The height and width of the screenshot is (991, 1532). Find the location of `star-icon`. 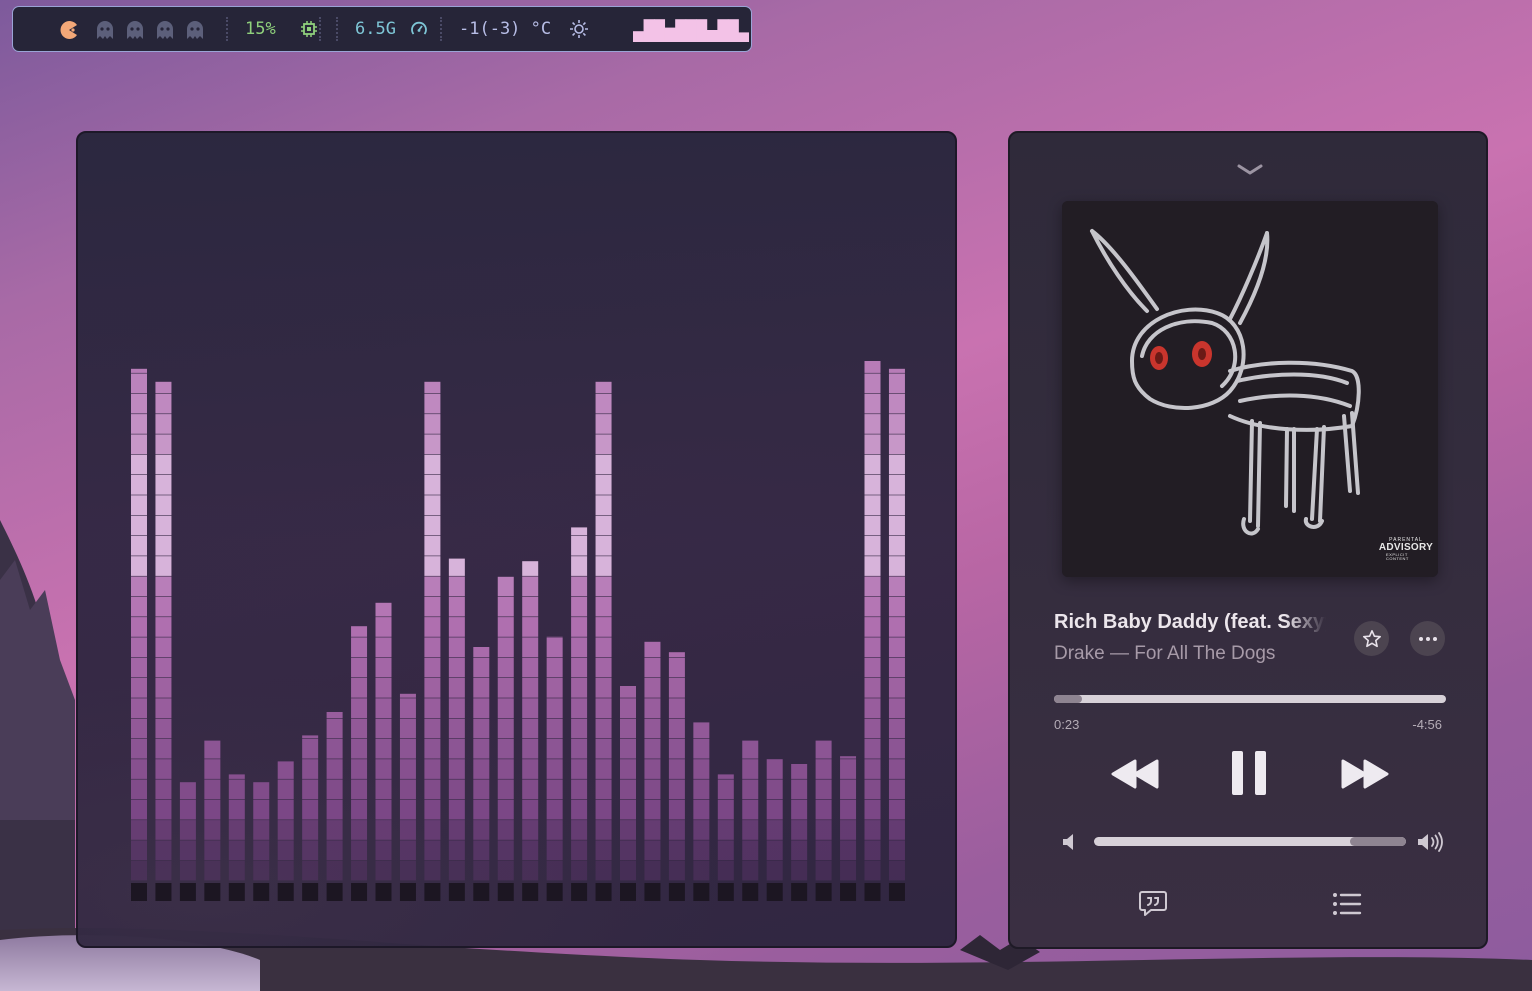

star-icon is located at coordinates (1371, 638).